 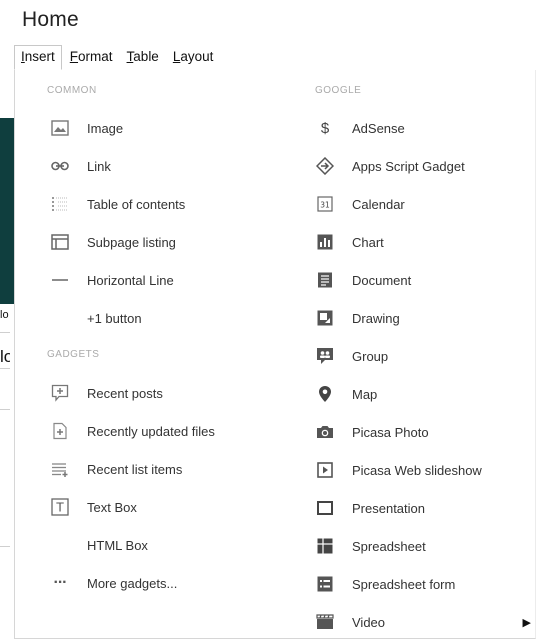 I want to click on menu-item-html-box: HTML Box, so click(x=147, y=545).